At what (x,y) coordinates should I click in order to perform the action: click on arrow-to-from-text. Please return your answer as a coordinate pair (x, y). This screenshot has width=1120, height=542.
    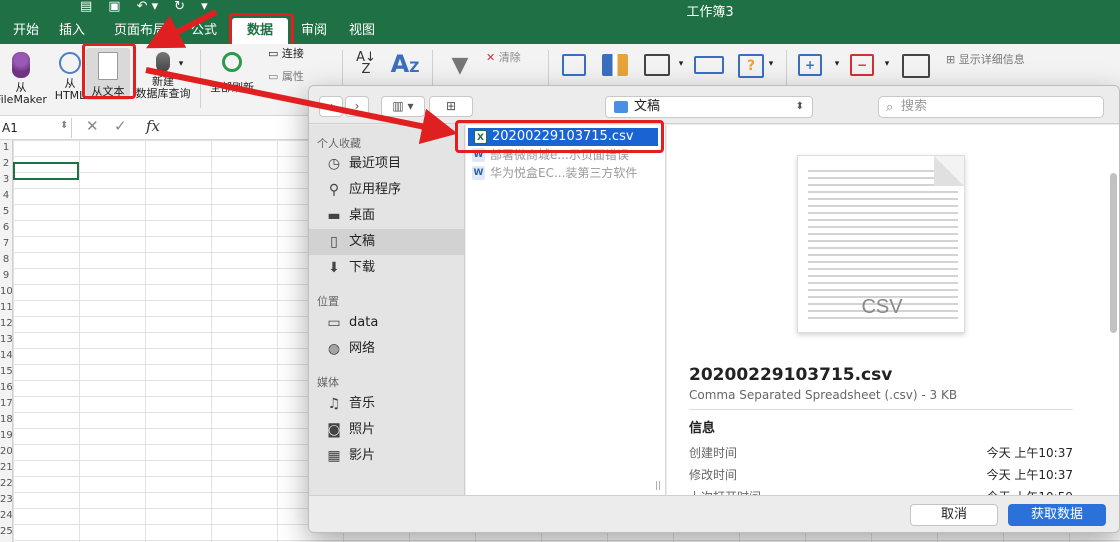
    Looking at the image, I should click on (182, 29).